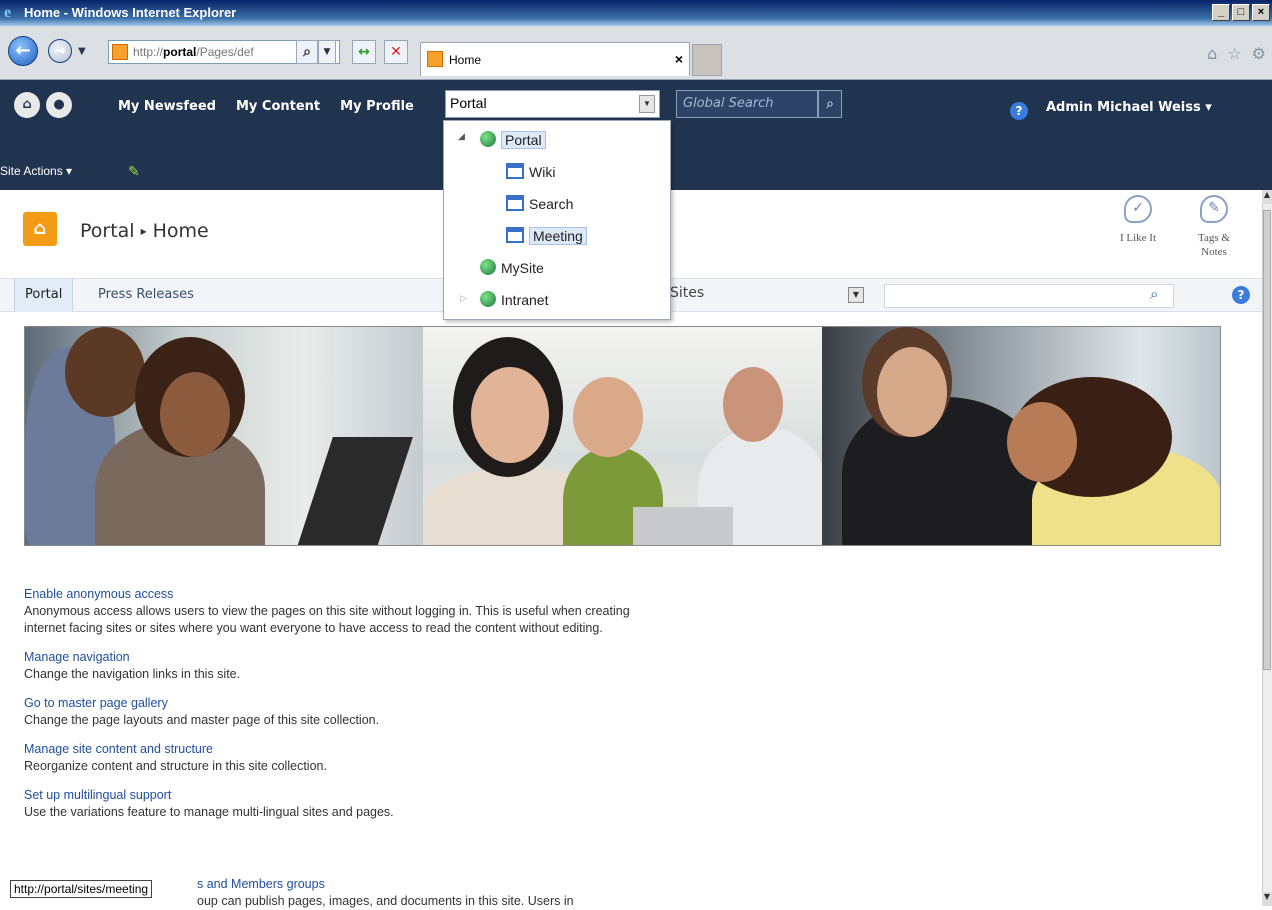 The image size is (1272, 910). I want to click on global-search-input: Global Search, so click(747, 104).